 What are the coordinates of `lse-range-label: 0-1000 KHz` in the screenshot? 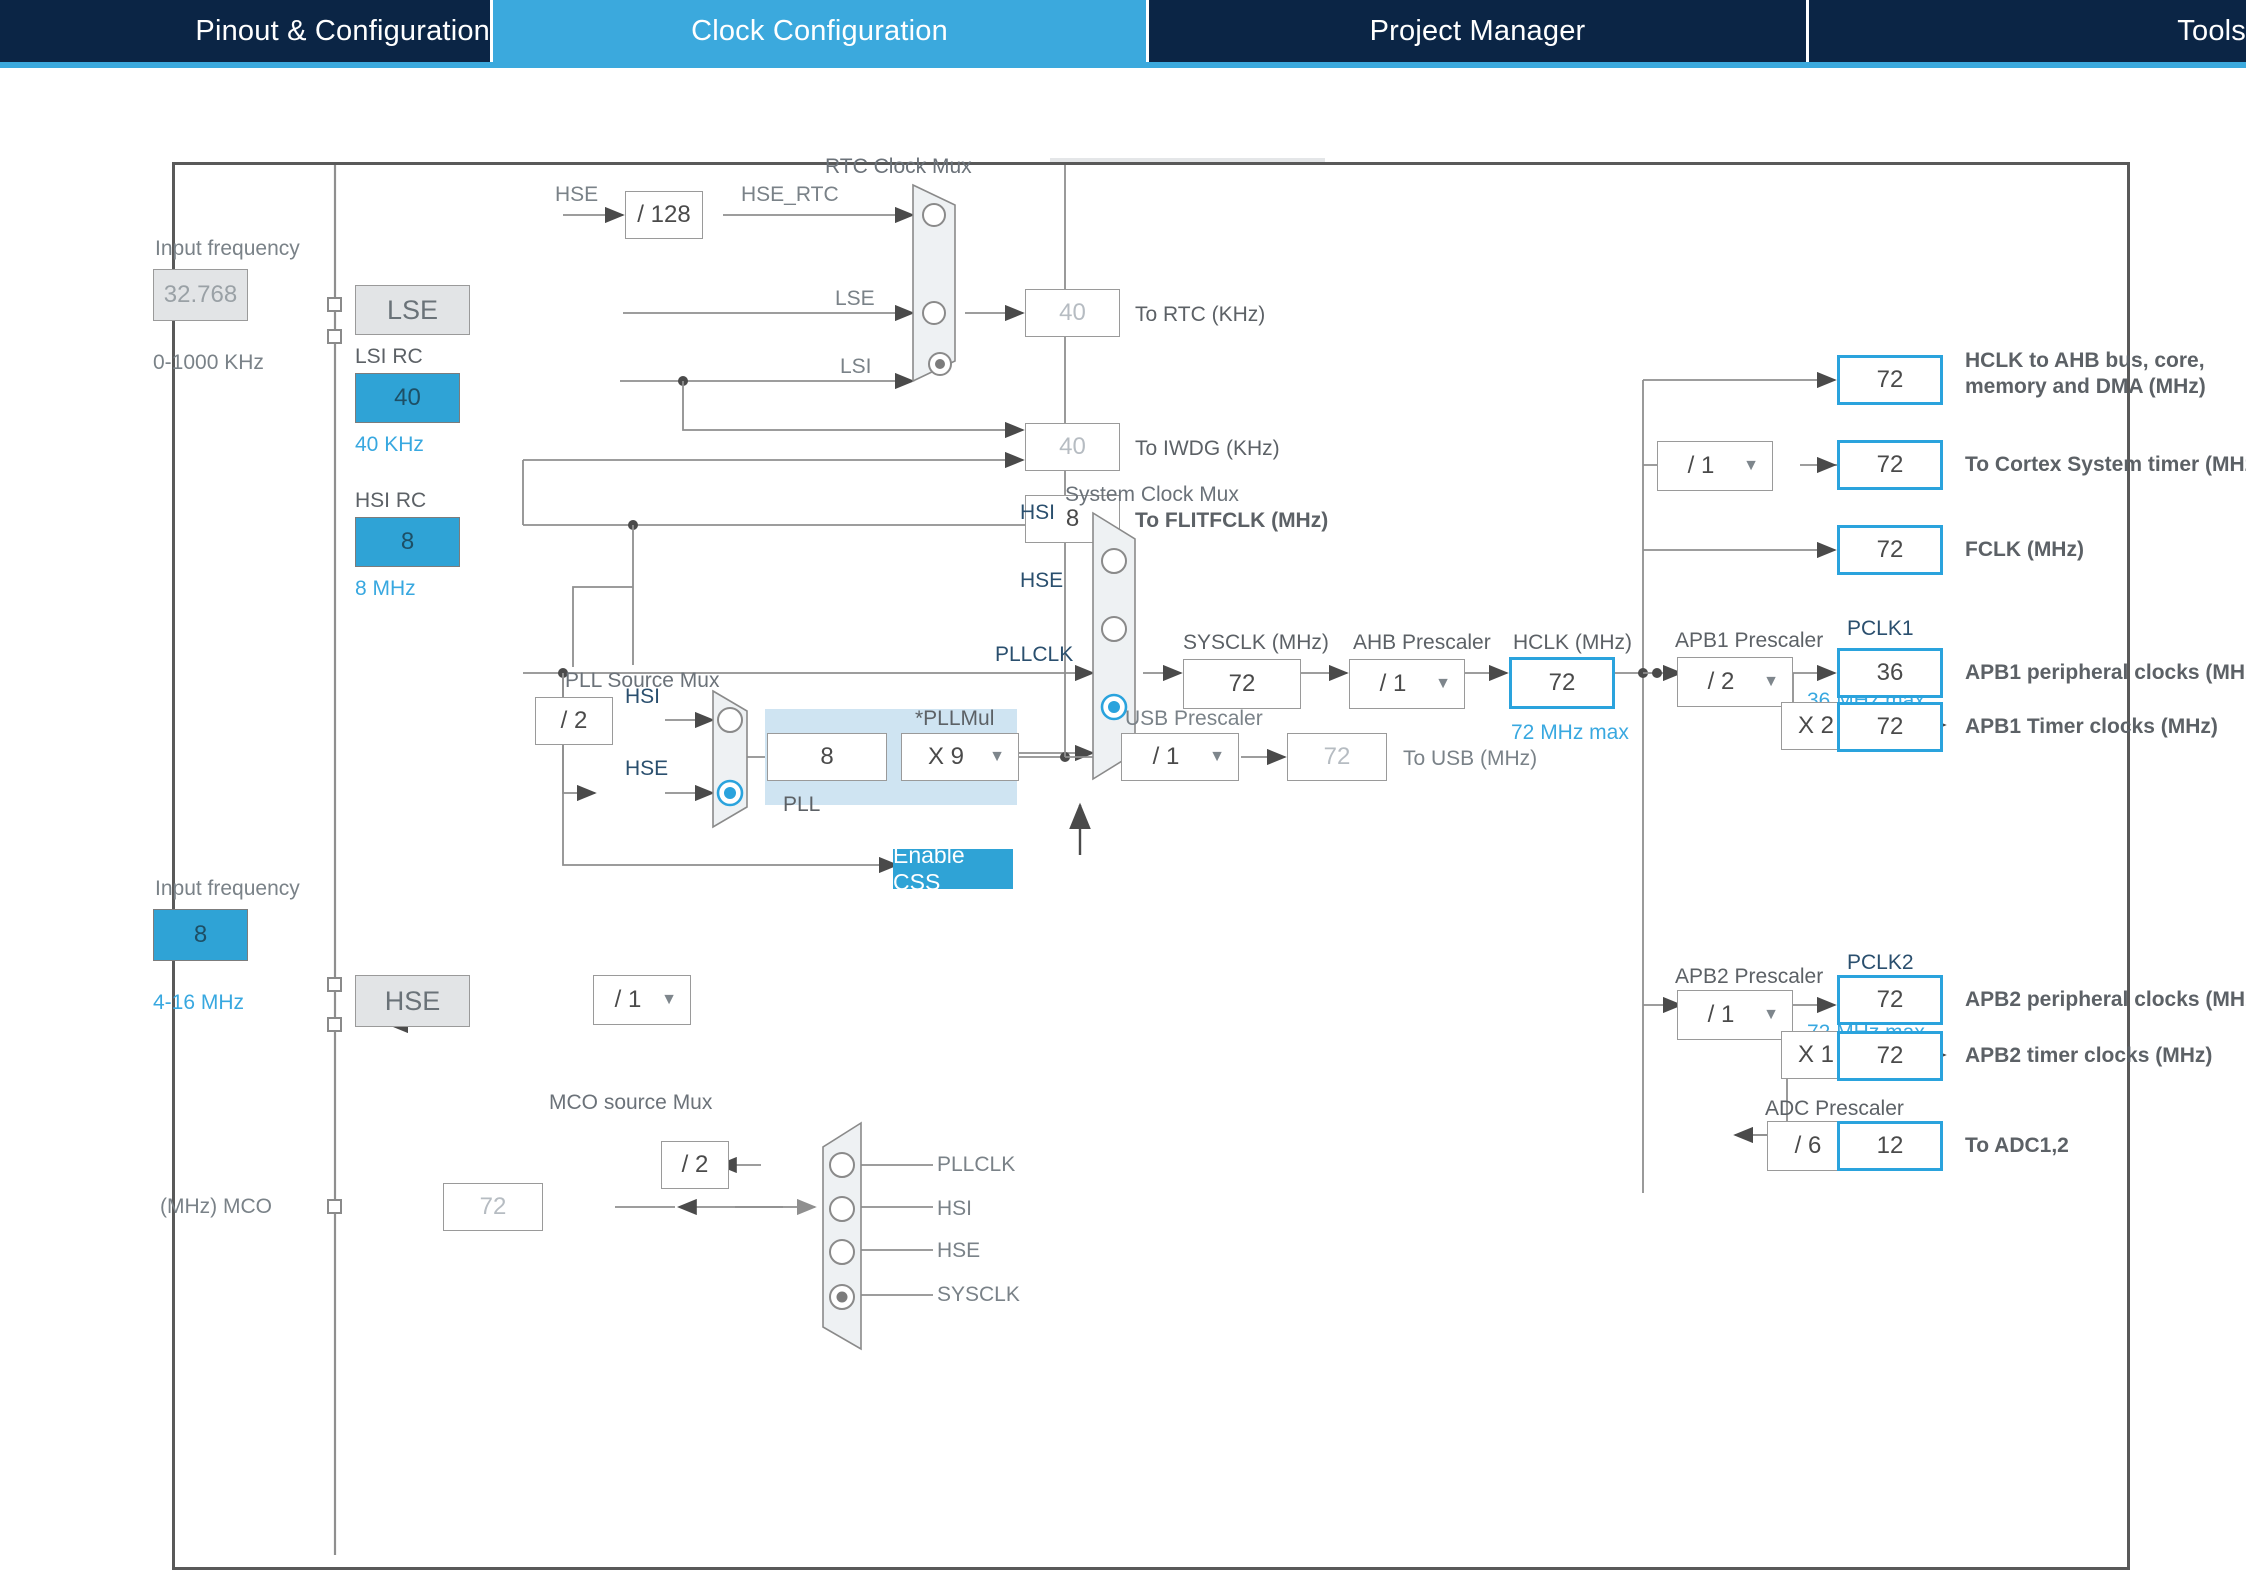 It's located at (208, 362).